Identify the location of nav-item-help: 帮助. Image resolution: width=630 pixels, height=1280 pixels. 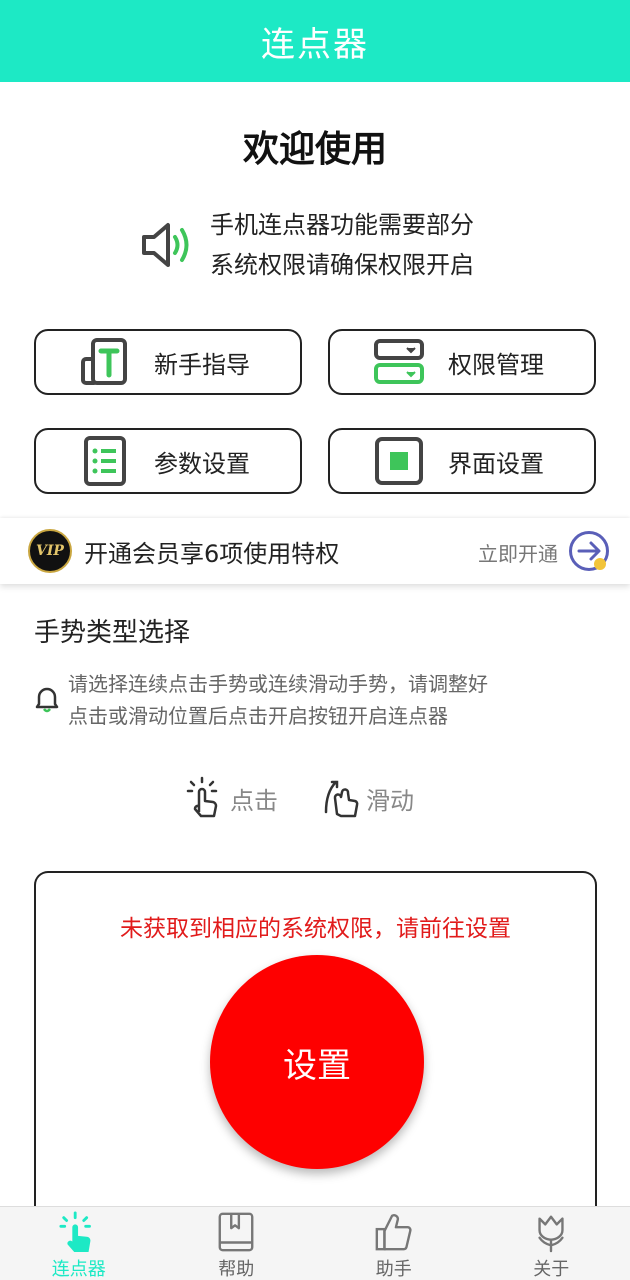
(237, 1243).